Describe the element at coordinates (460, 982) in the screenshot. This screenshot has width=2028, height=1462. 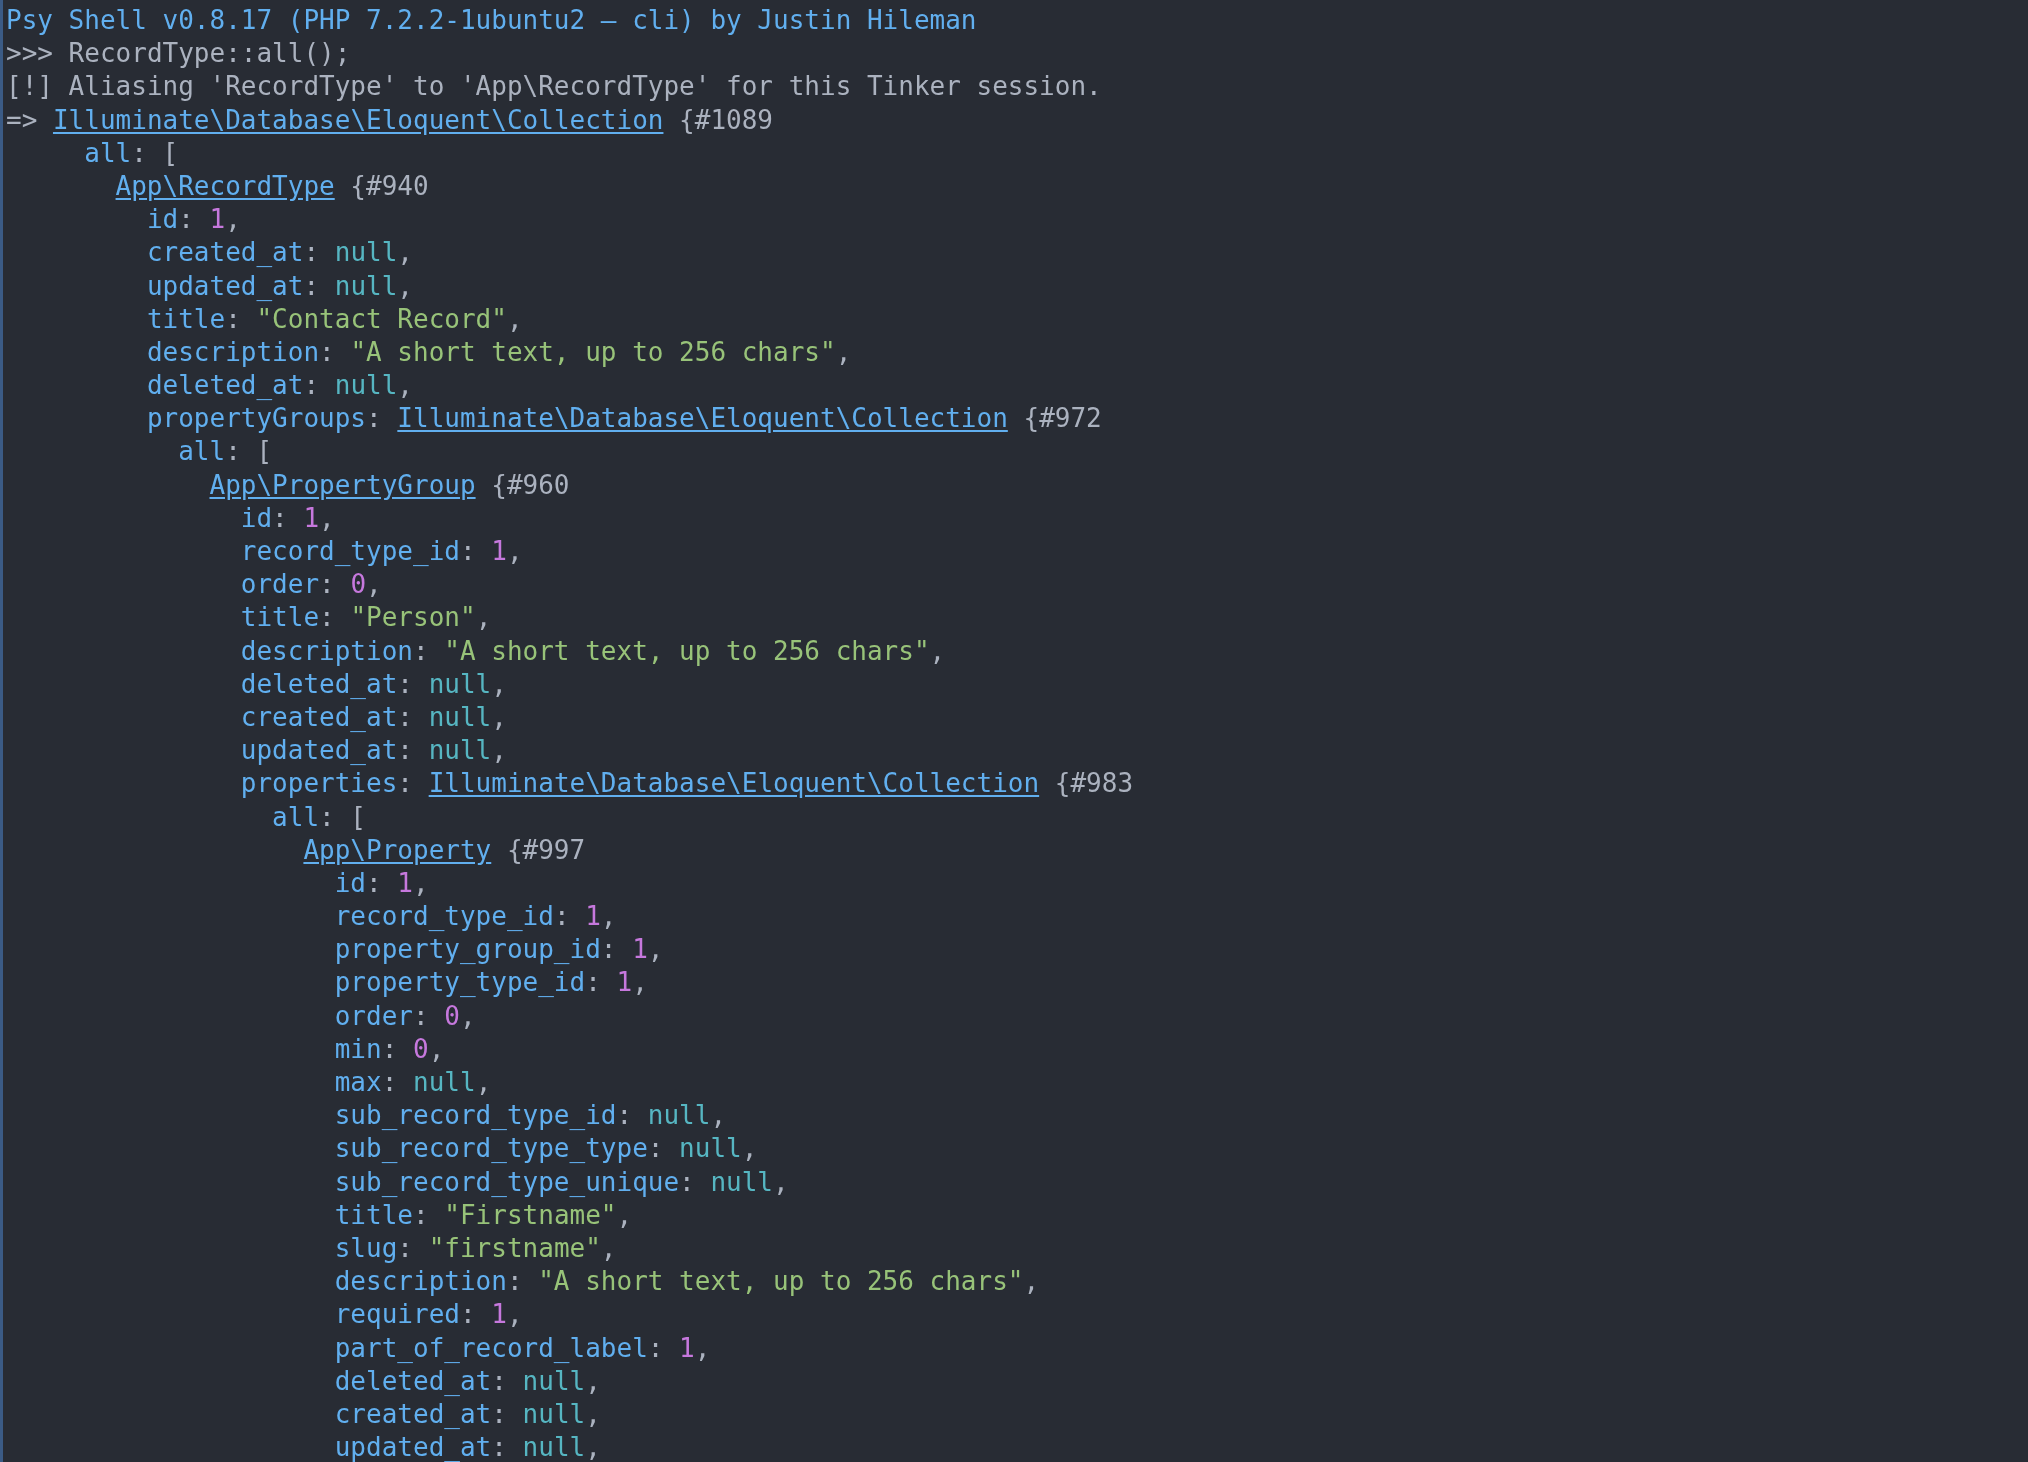
I see `property-key: property_type_id` at that location.